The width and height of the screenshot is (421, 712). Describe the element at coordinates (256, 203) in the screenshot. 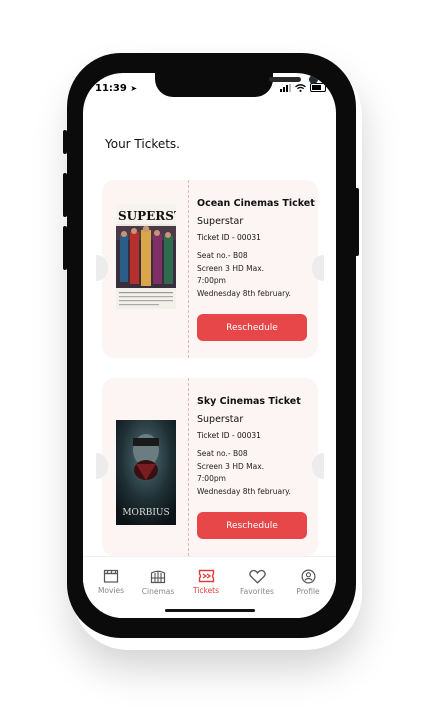

I see `cinema-name: Ocean Cinemas Ticket` at that location.